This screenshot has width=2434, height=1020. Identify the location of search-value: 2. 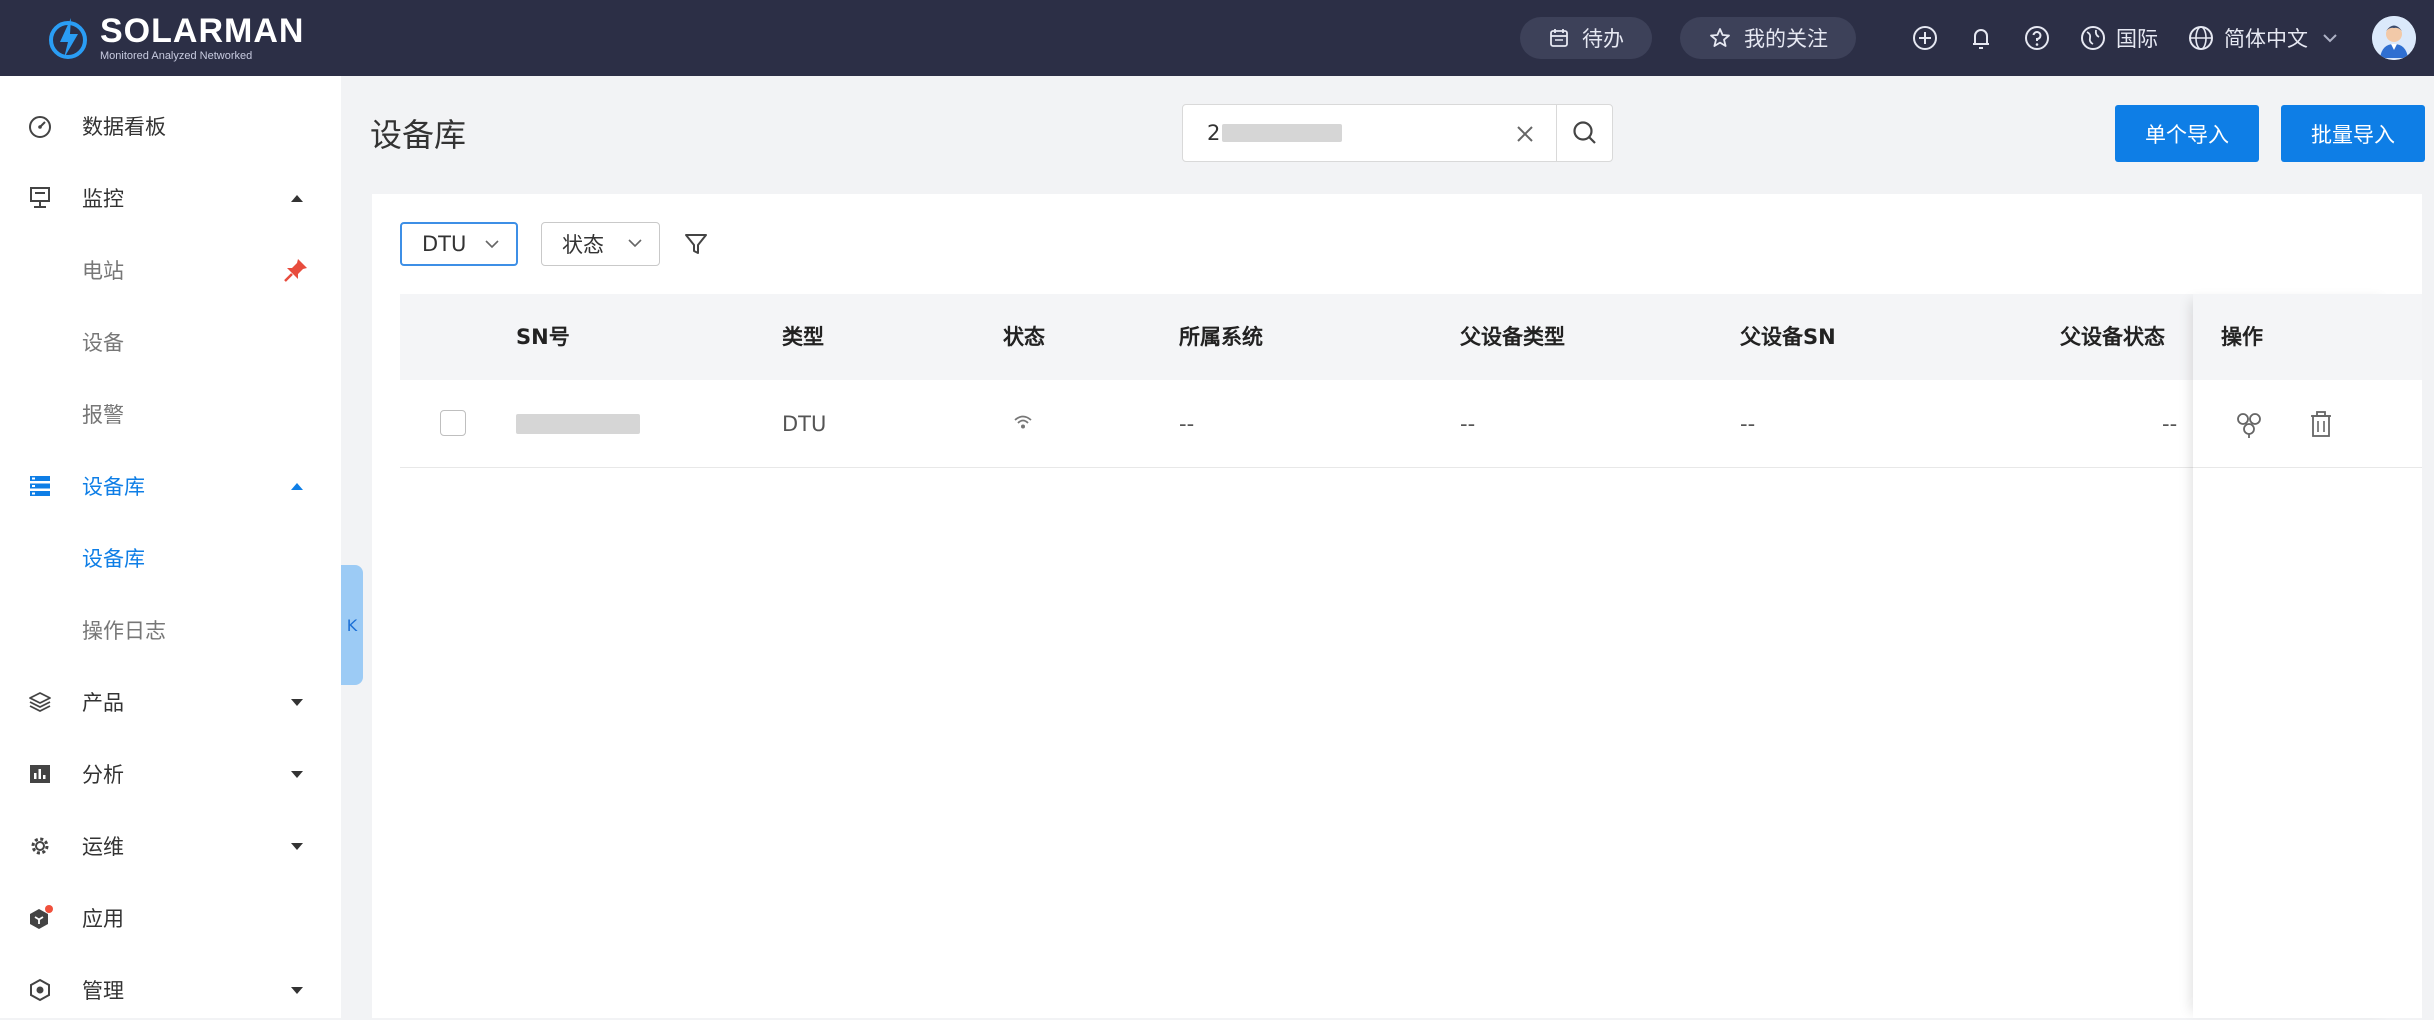
(1275, 133).